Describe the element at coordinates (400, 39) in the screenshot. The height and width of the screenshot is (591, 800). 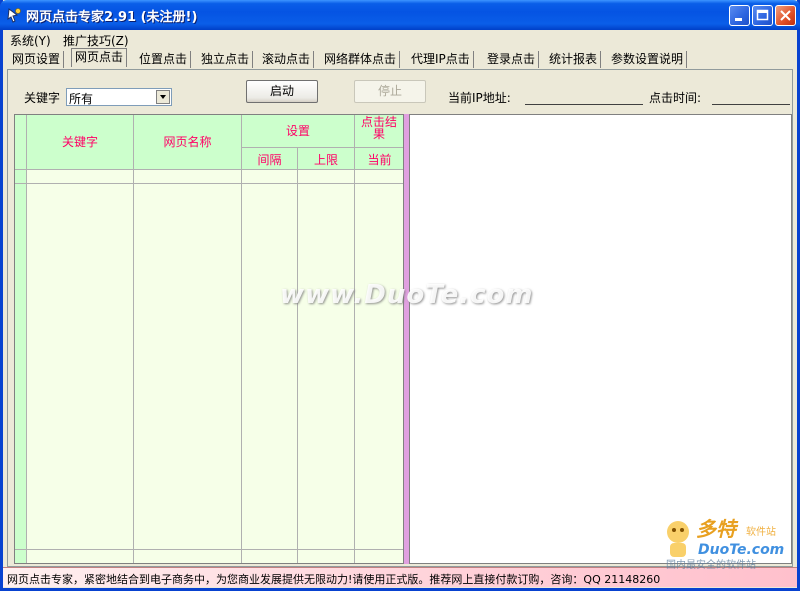
I see `menu-bar: 系统(Y) 推广技巧(Z)` at that location.